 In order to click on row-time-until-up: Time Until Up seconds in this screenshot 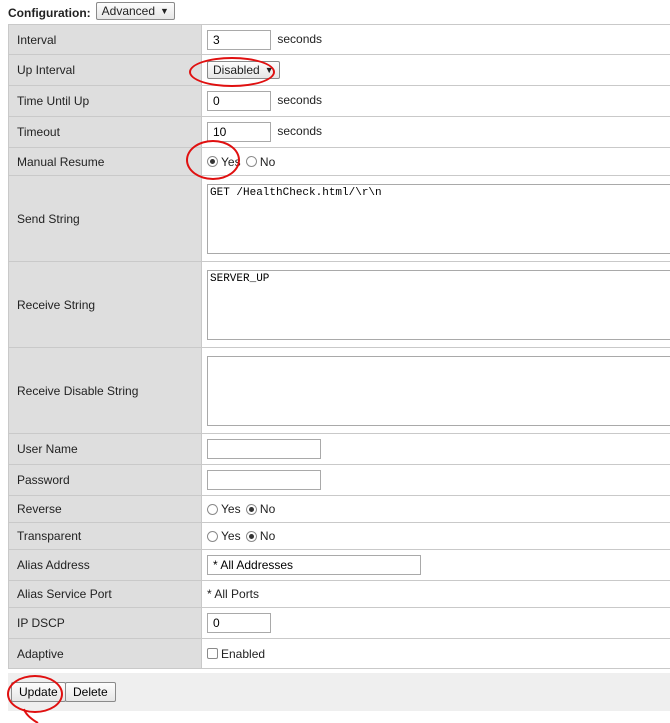, I will do `click(339, 101)`.